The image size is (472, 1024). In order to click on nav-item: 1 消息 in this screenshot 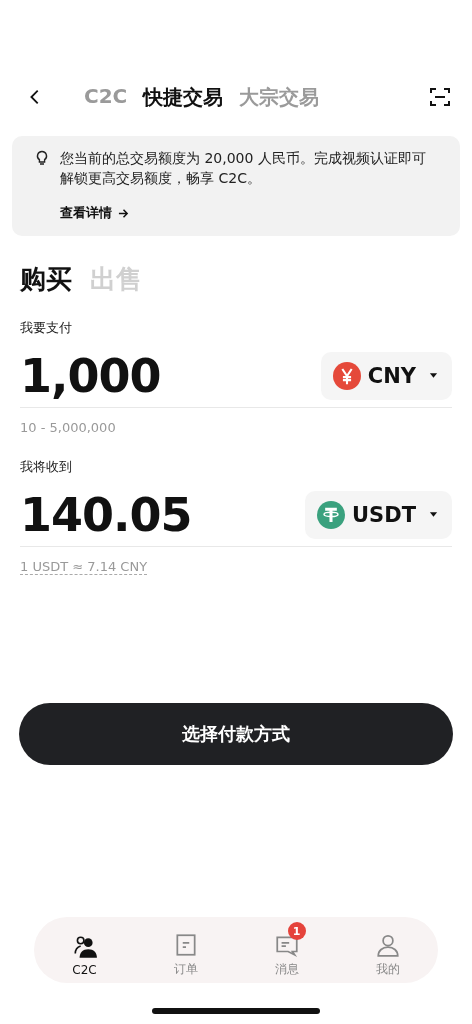, I will do `click(286, 950)`.